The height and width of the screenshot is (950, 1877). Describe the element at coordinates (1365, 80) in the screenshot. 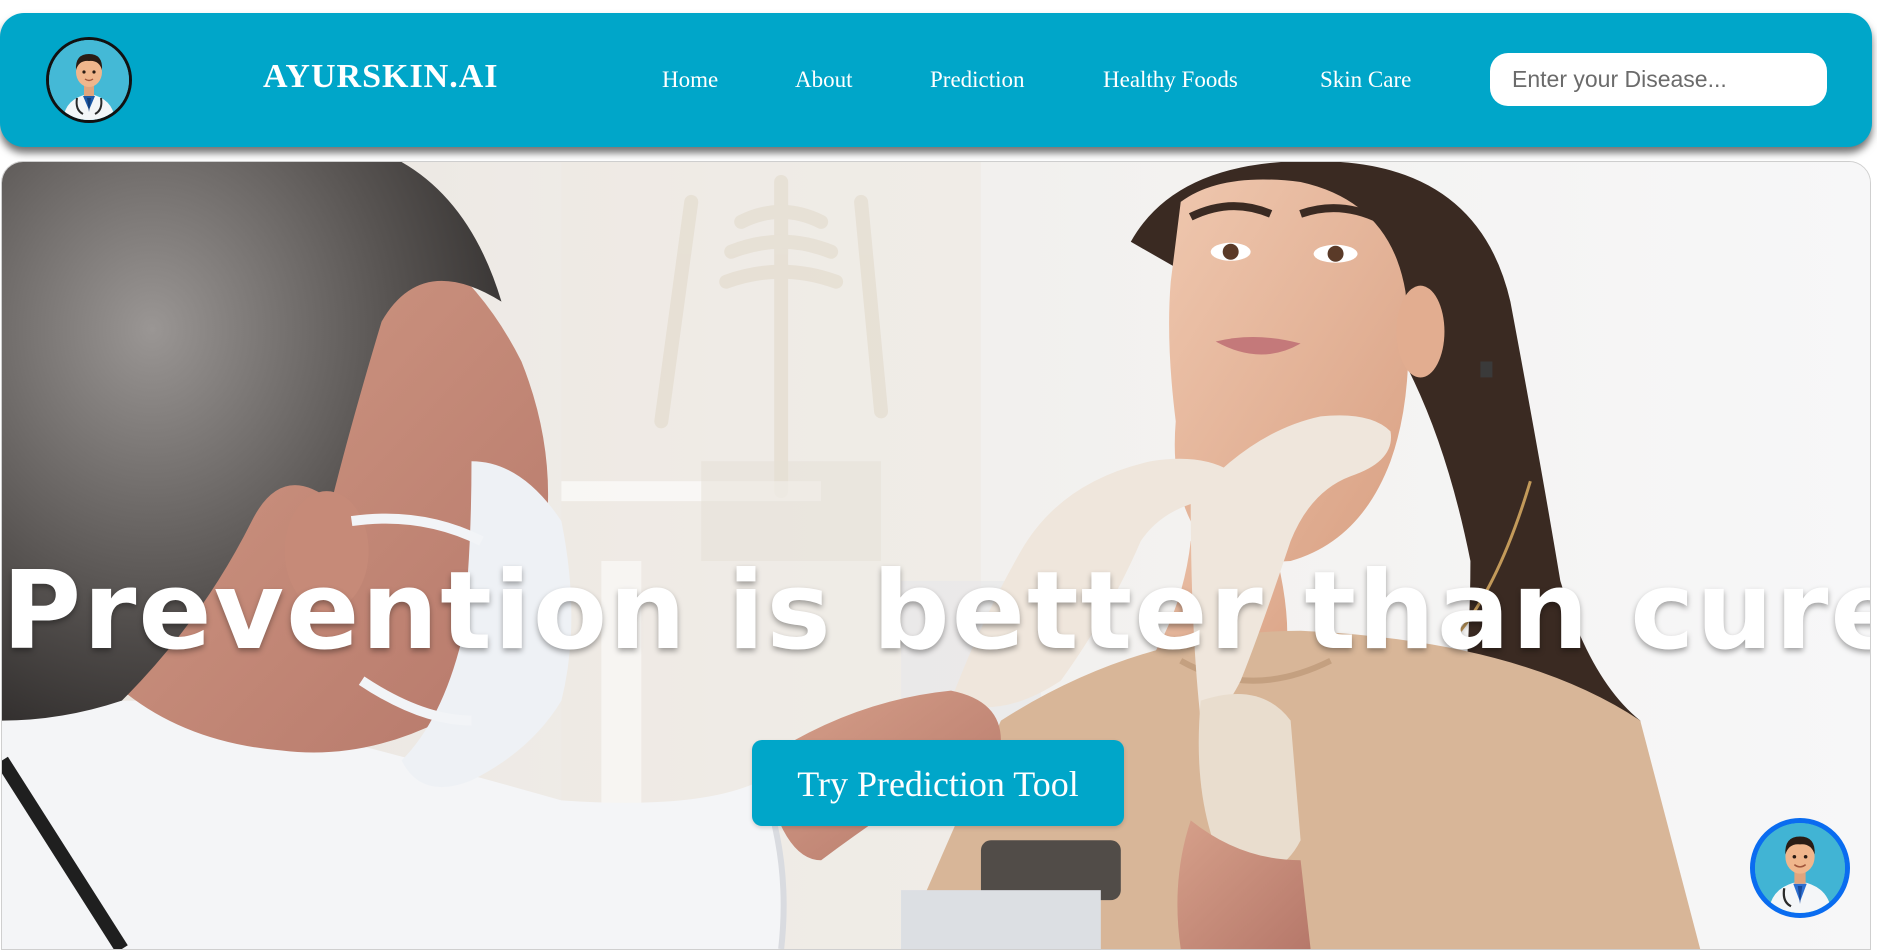

I see `nav-link-skin-care: Skin Care` at that location.